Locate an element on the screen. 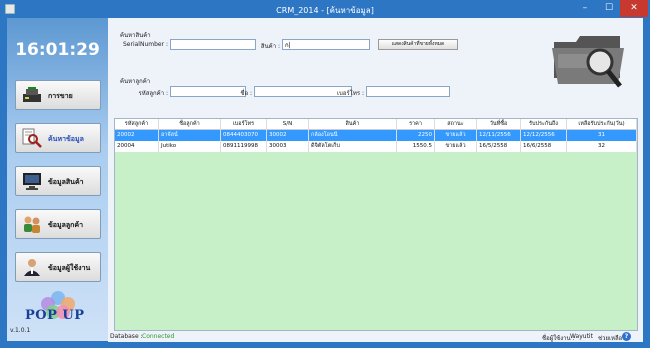 Image resolution: width=650 pixels, height=348 pixels. clock: 16:01:29 is located at coordinates (57, 50).